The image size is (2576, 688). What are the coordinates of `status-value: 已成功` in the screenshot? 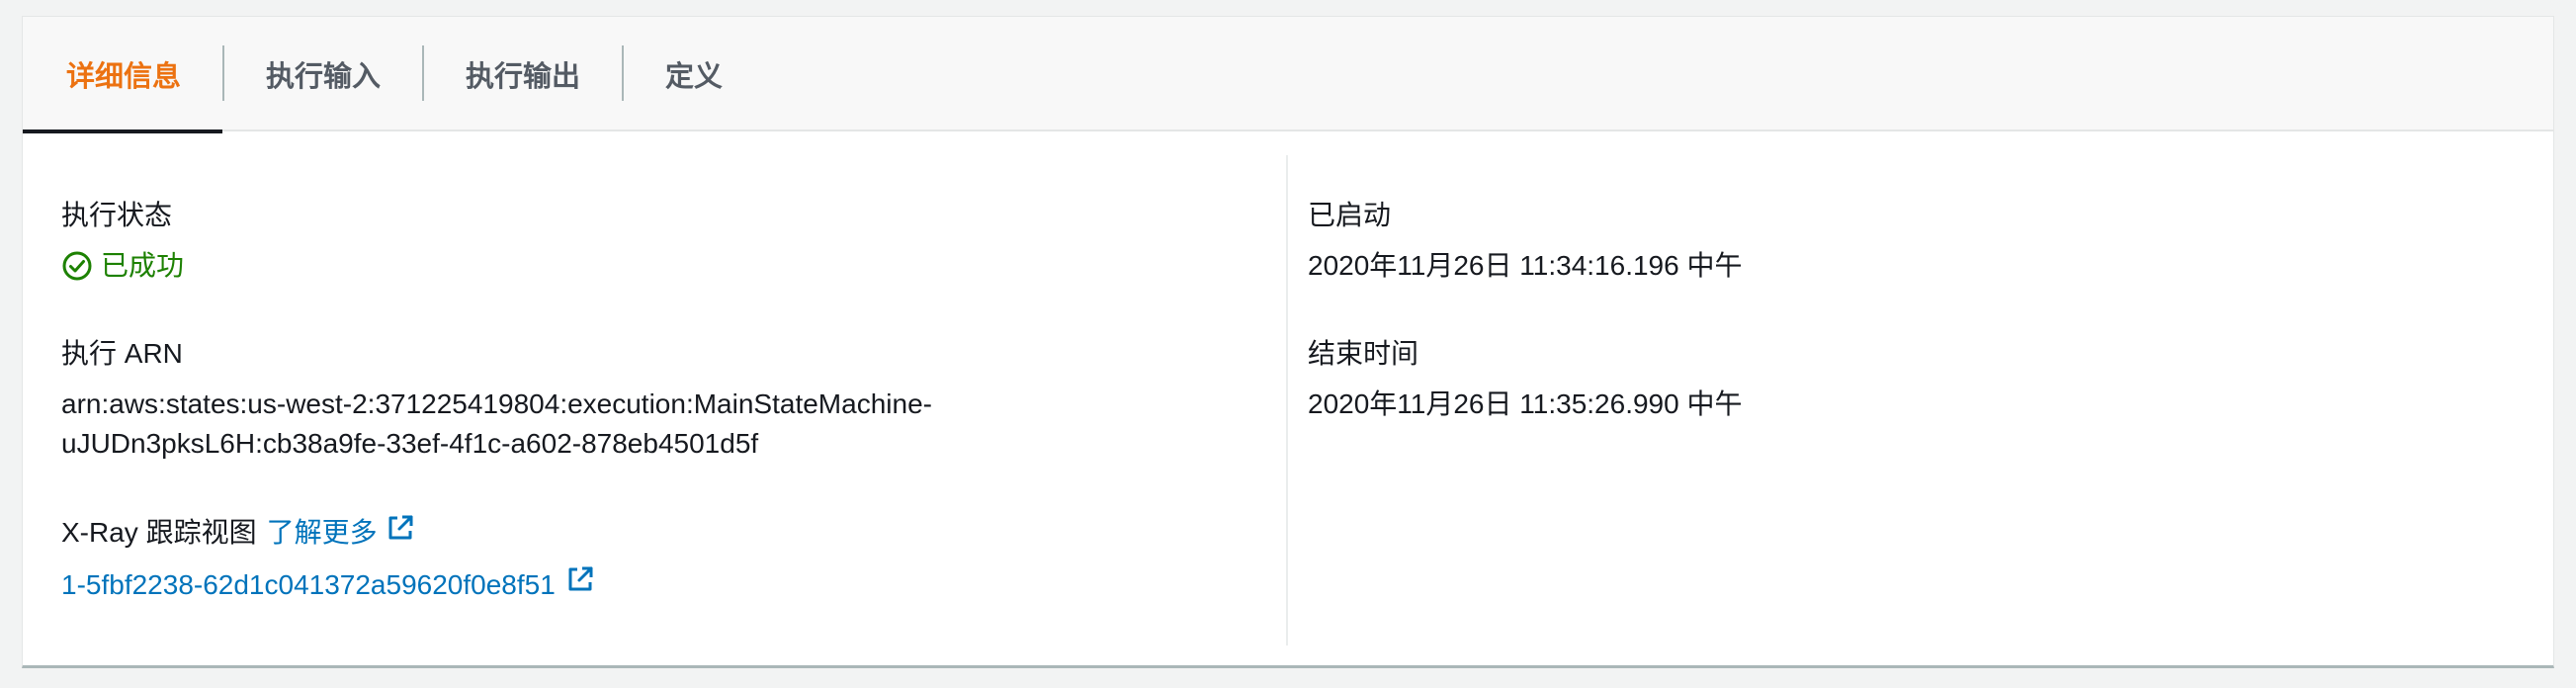 It's located at (143, 265).